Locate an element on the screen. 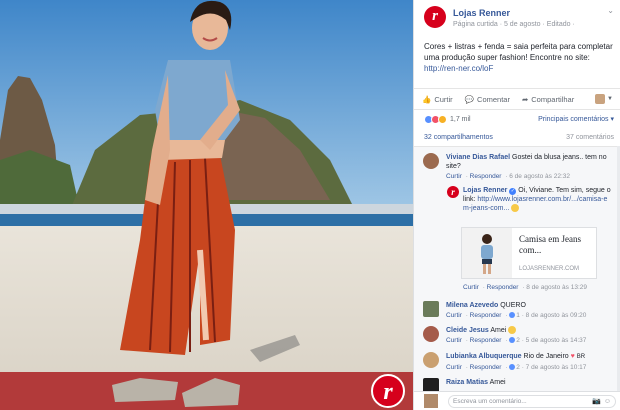 The width and height of the screenshot is (620, 410). comment-author: Lojas Renner is located at coordinates (485, 190).